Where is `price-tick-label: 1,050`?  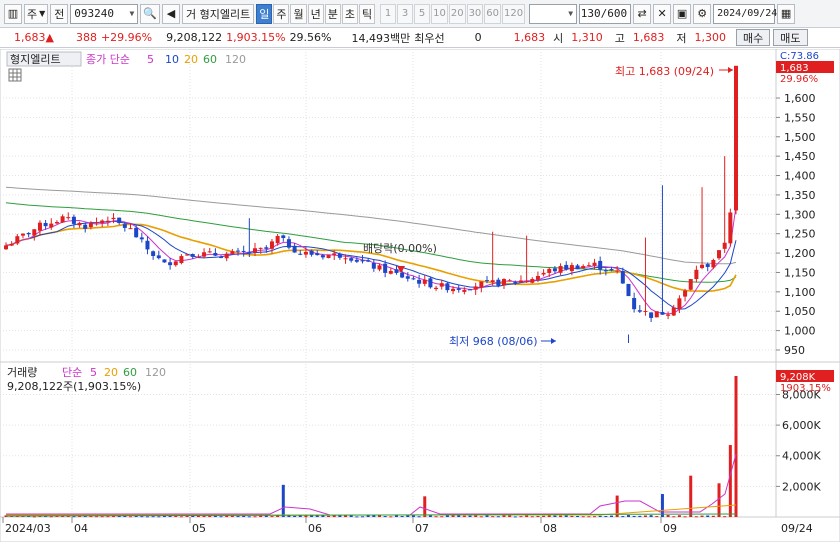
price-tick-label: 1,050 is located at coordinates (800, 311).